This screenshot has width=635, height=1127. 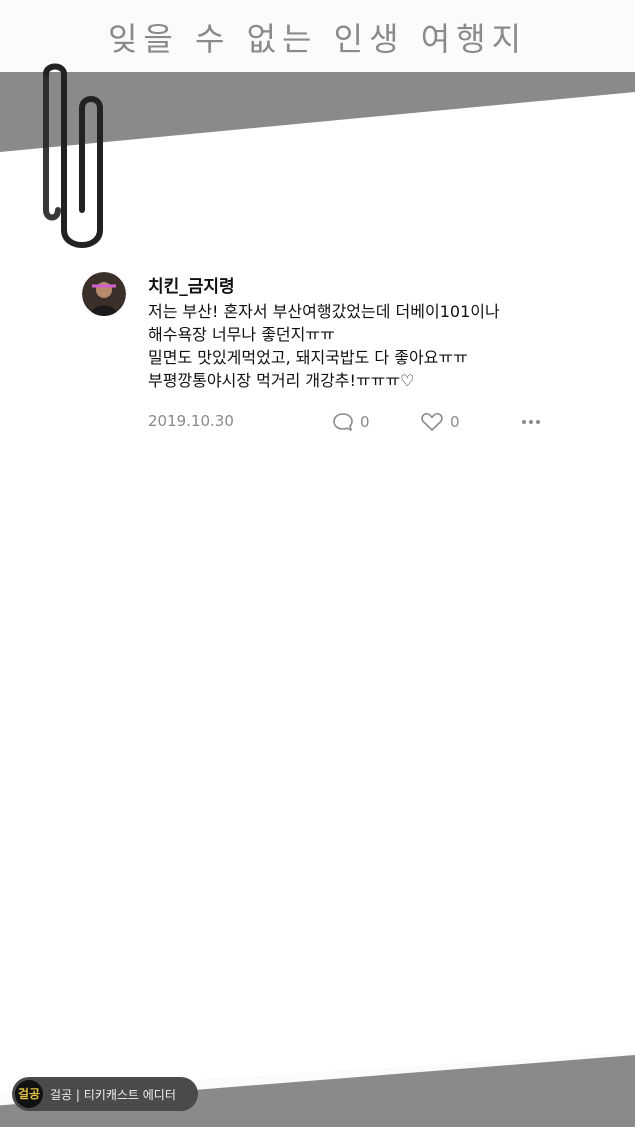 I want to click on watermark-badge: 걸공 걸공 | 티키캐스트 에디터, so click(x=105, y=1094).